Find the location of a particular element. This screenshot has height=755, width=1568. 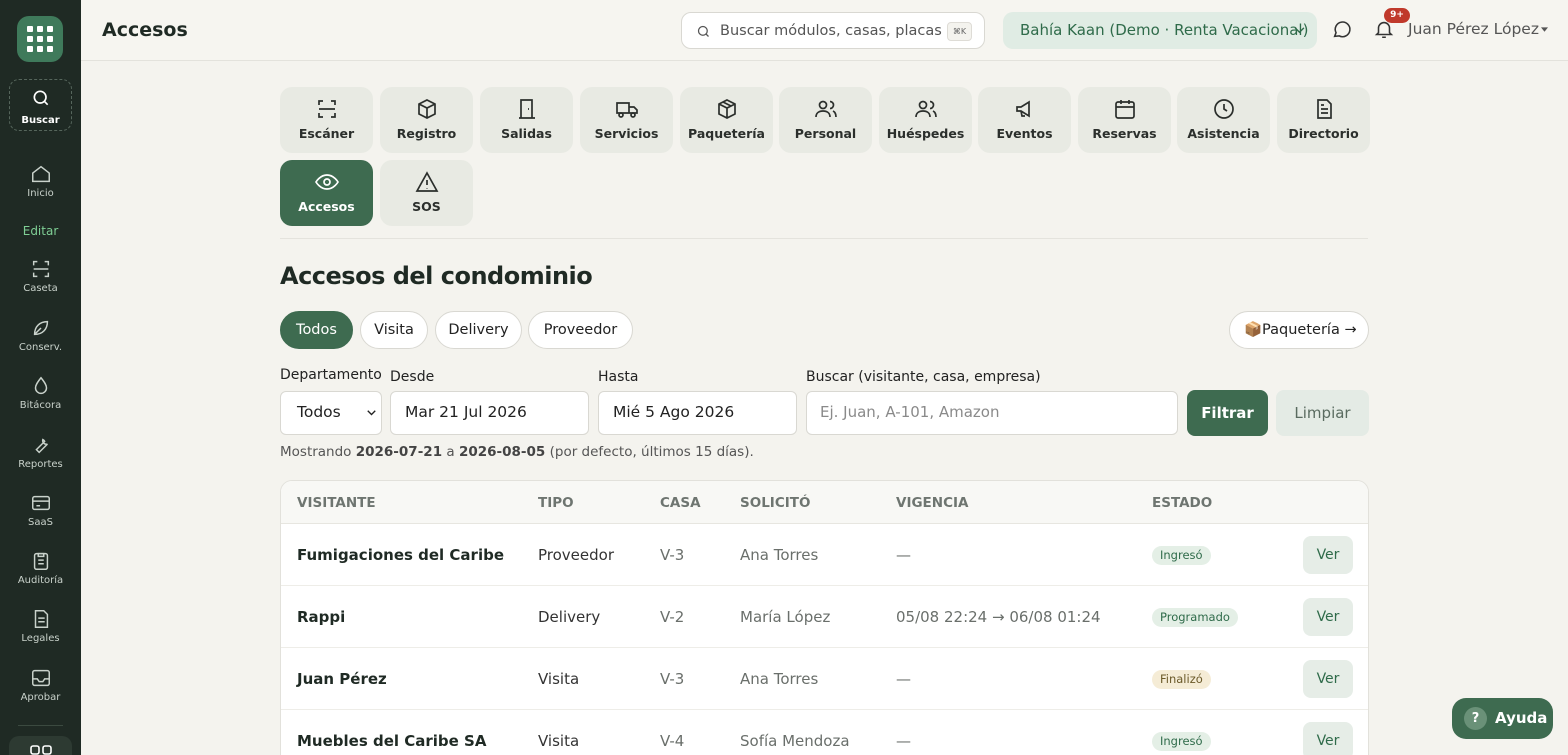

tile-label: Huéspedes is located at coordinates (925, 133).